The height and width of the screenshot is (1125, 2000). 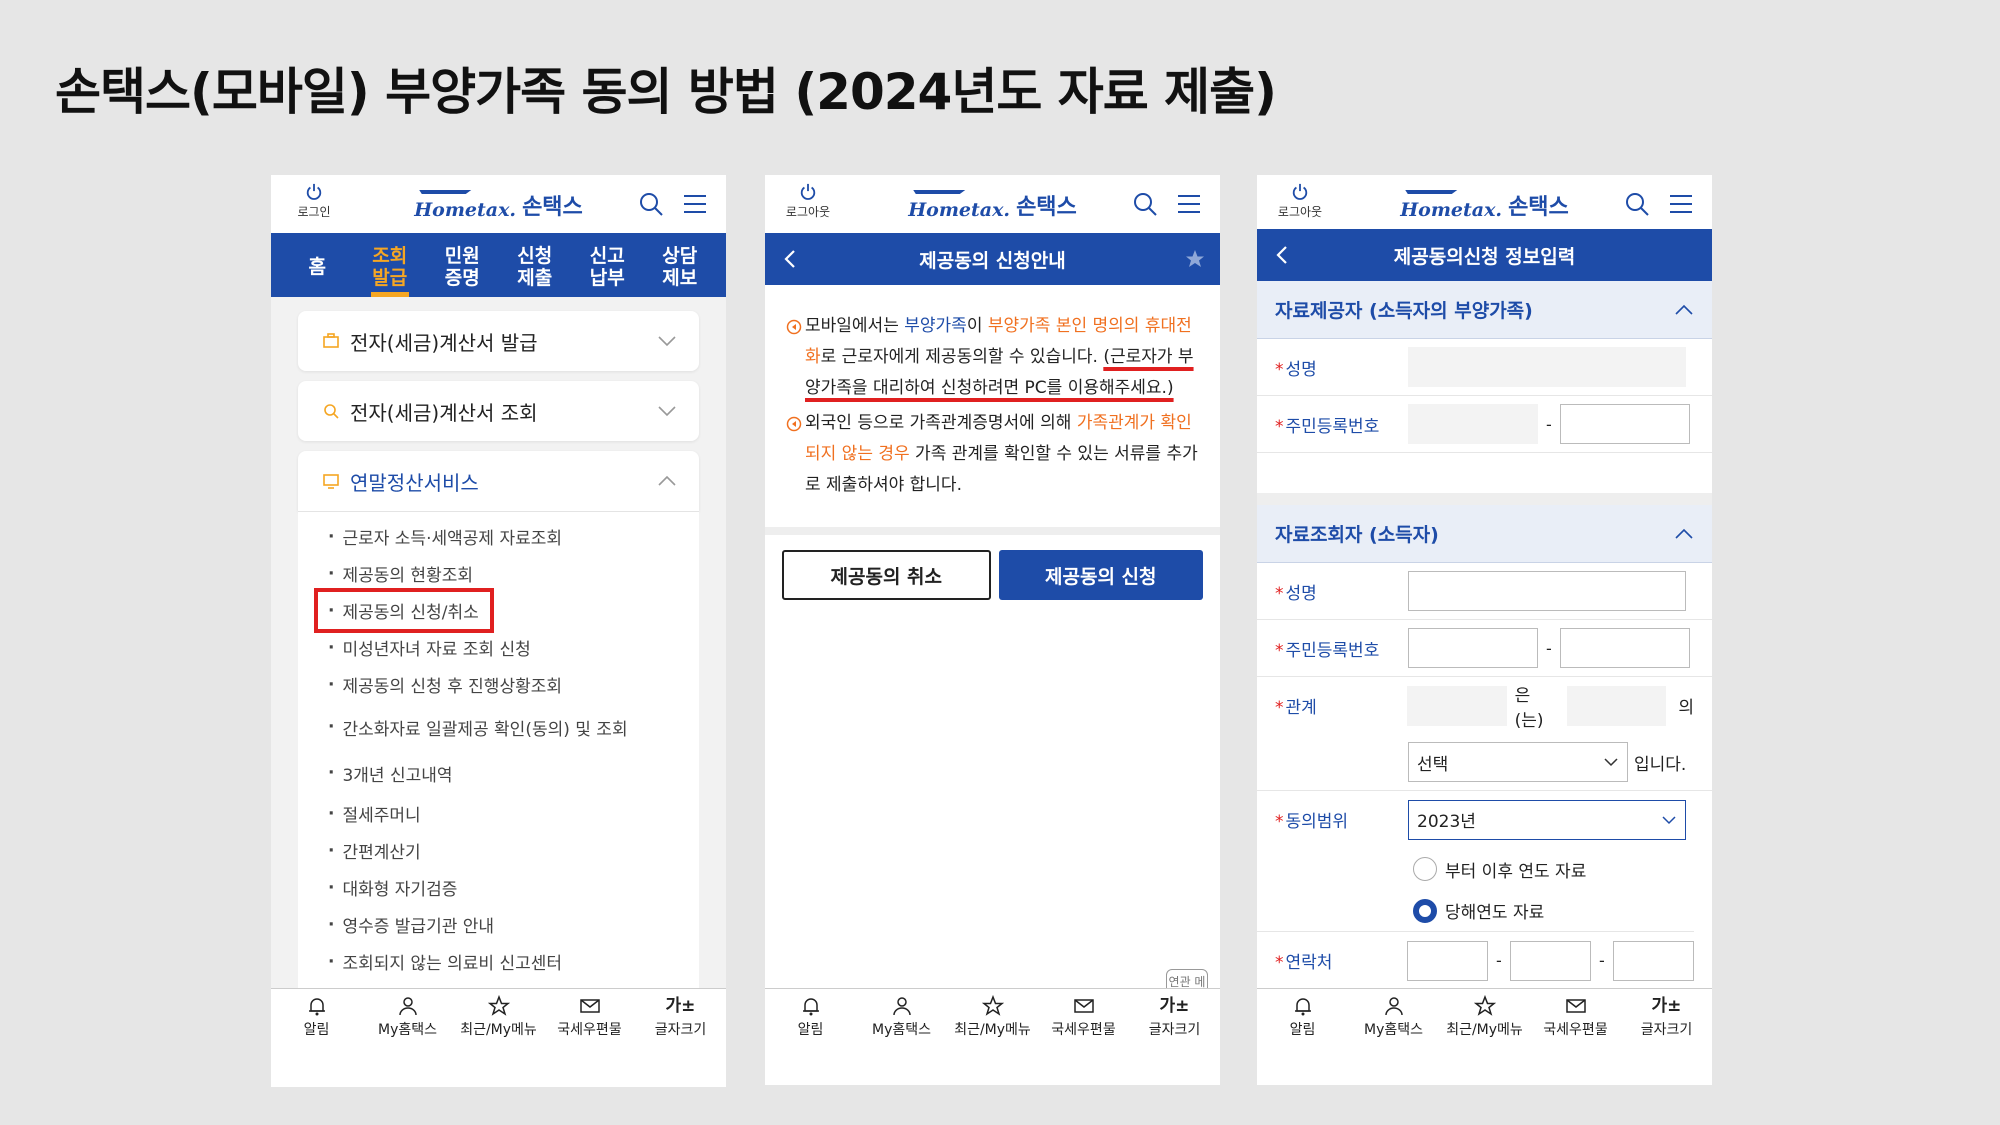 What do you see at coordinates (1475, 911) in the screenshot?
I see `radio-current-year: 당해연도 자료` at bounding box center [1475, 911].